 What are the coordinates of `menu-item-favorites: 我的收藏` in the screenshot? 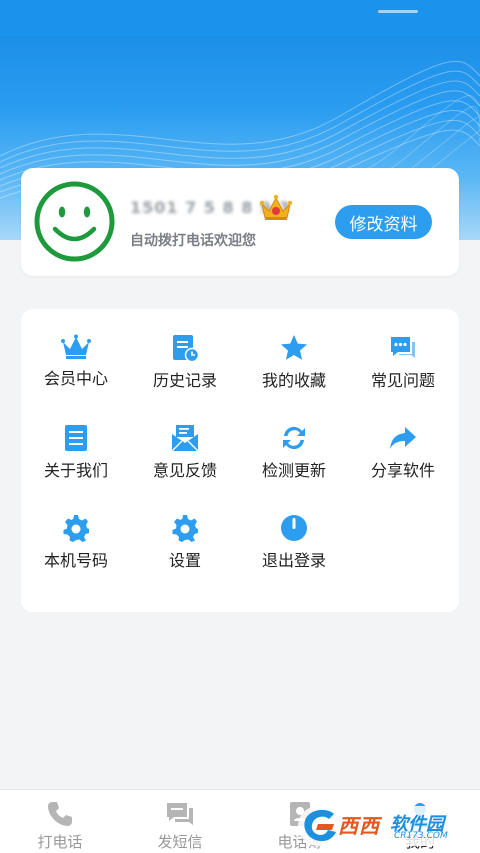 It's located at (294, 349).